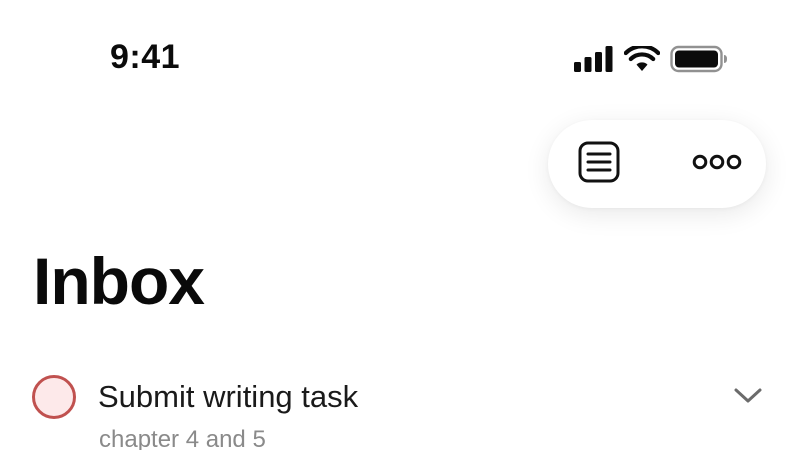 The height and width of the screenshot is (450, 800). I want to click on status-icons, so click(651, 59).